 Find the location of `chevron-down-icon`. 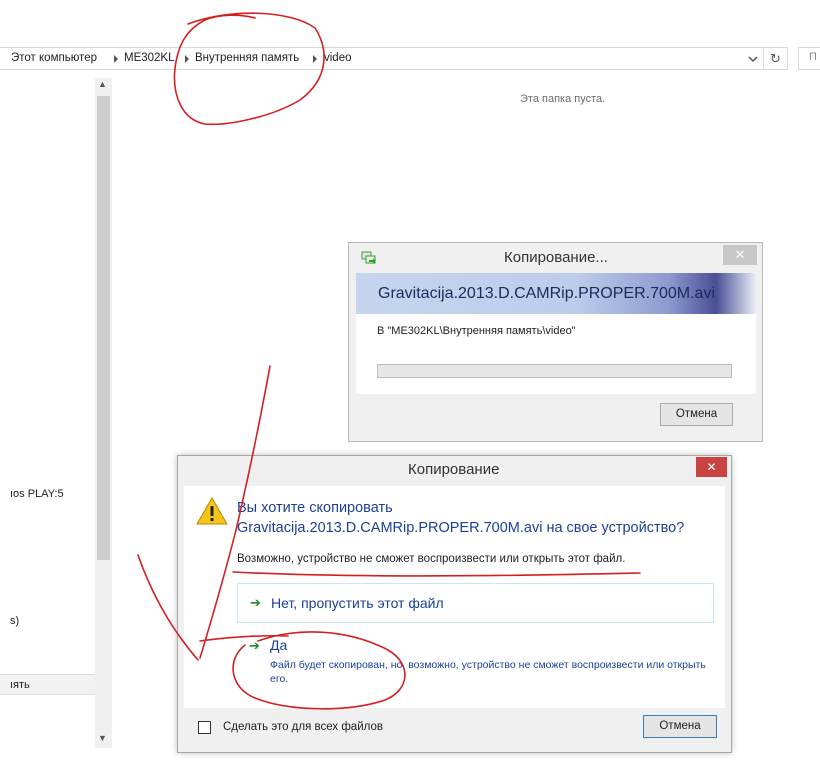

chevron-down-icon is located at coordinates (753, 59).